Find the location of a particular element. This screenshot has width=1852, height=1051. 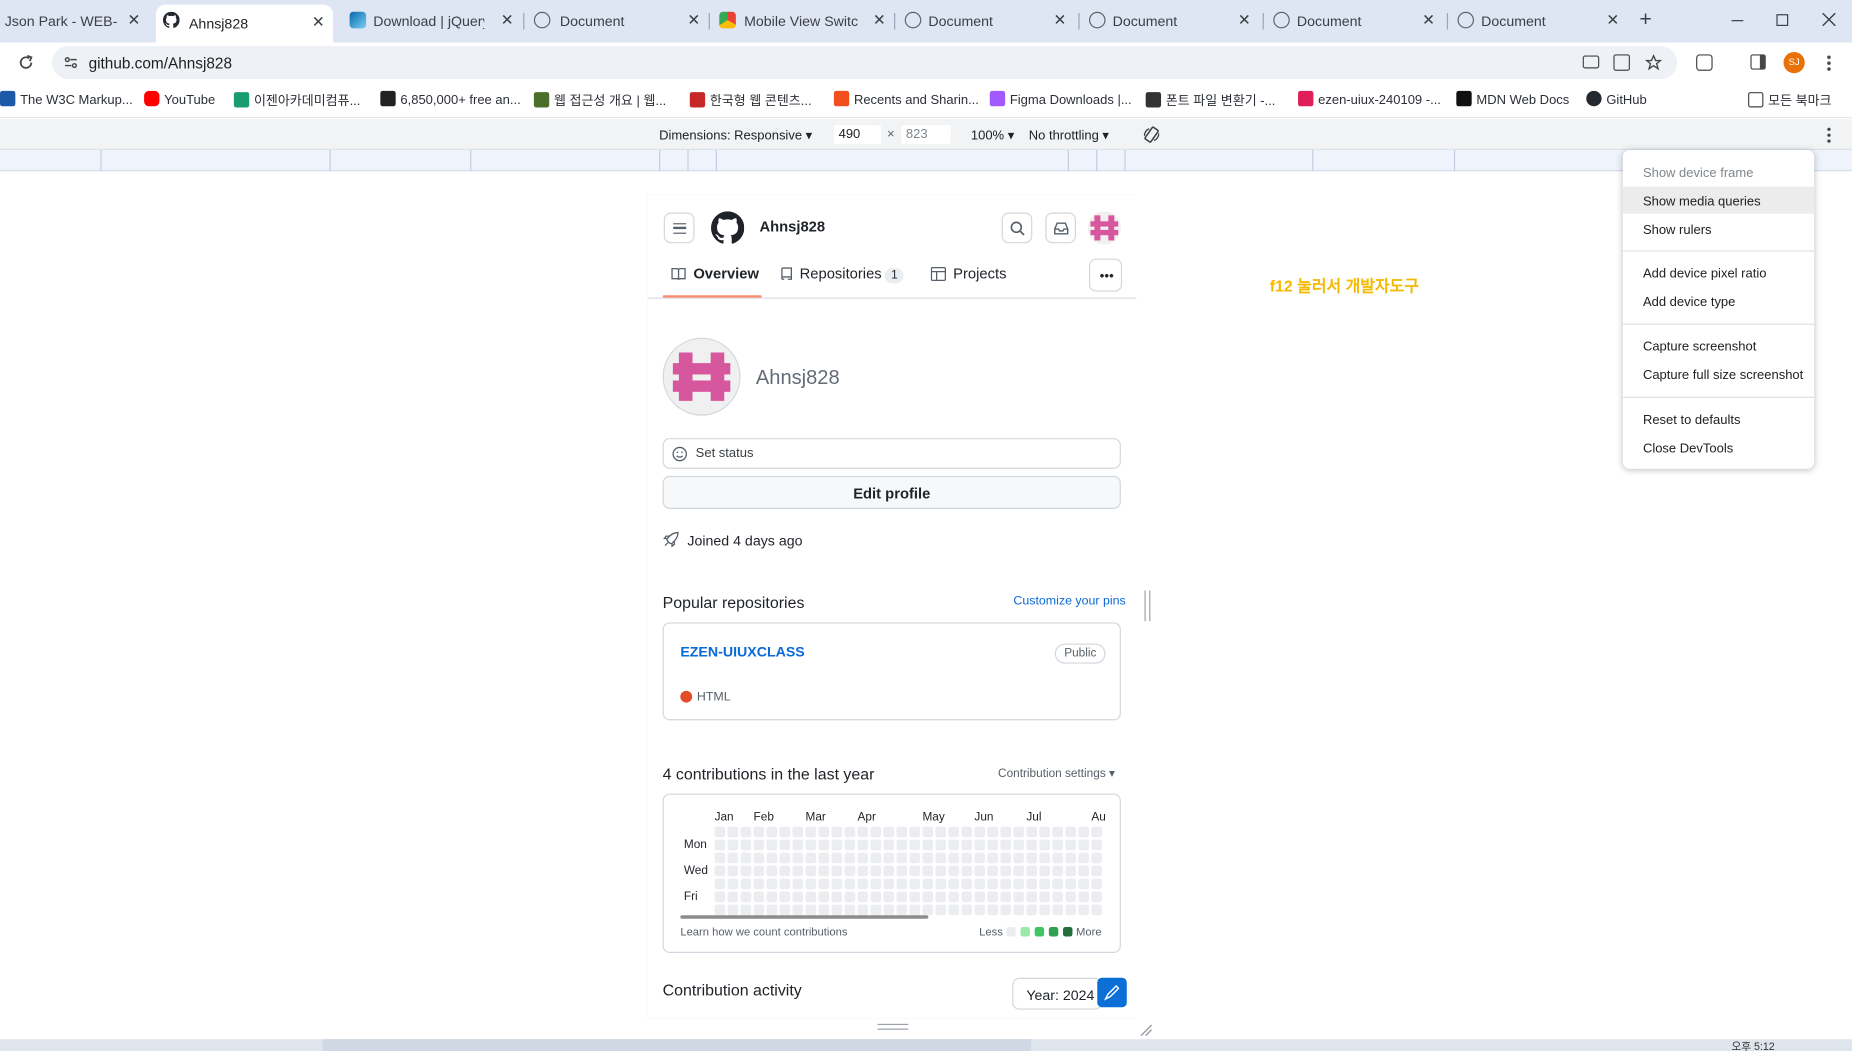

tab-6: Document ✕ is located at coordinates (1172, 21).